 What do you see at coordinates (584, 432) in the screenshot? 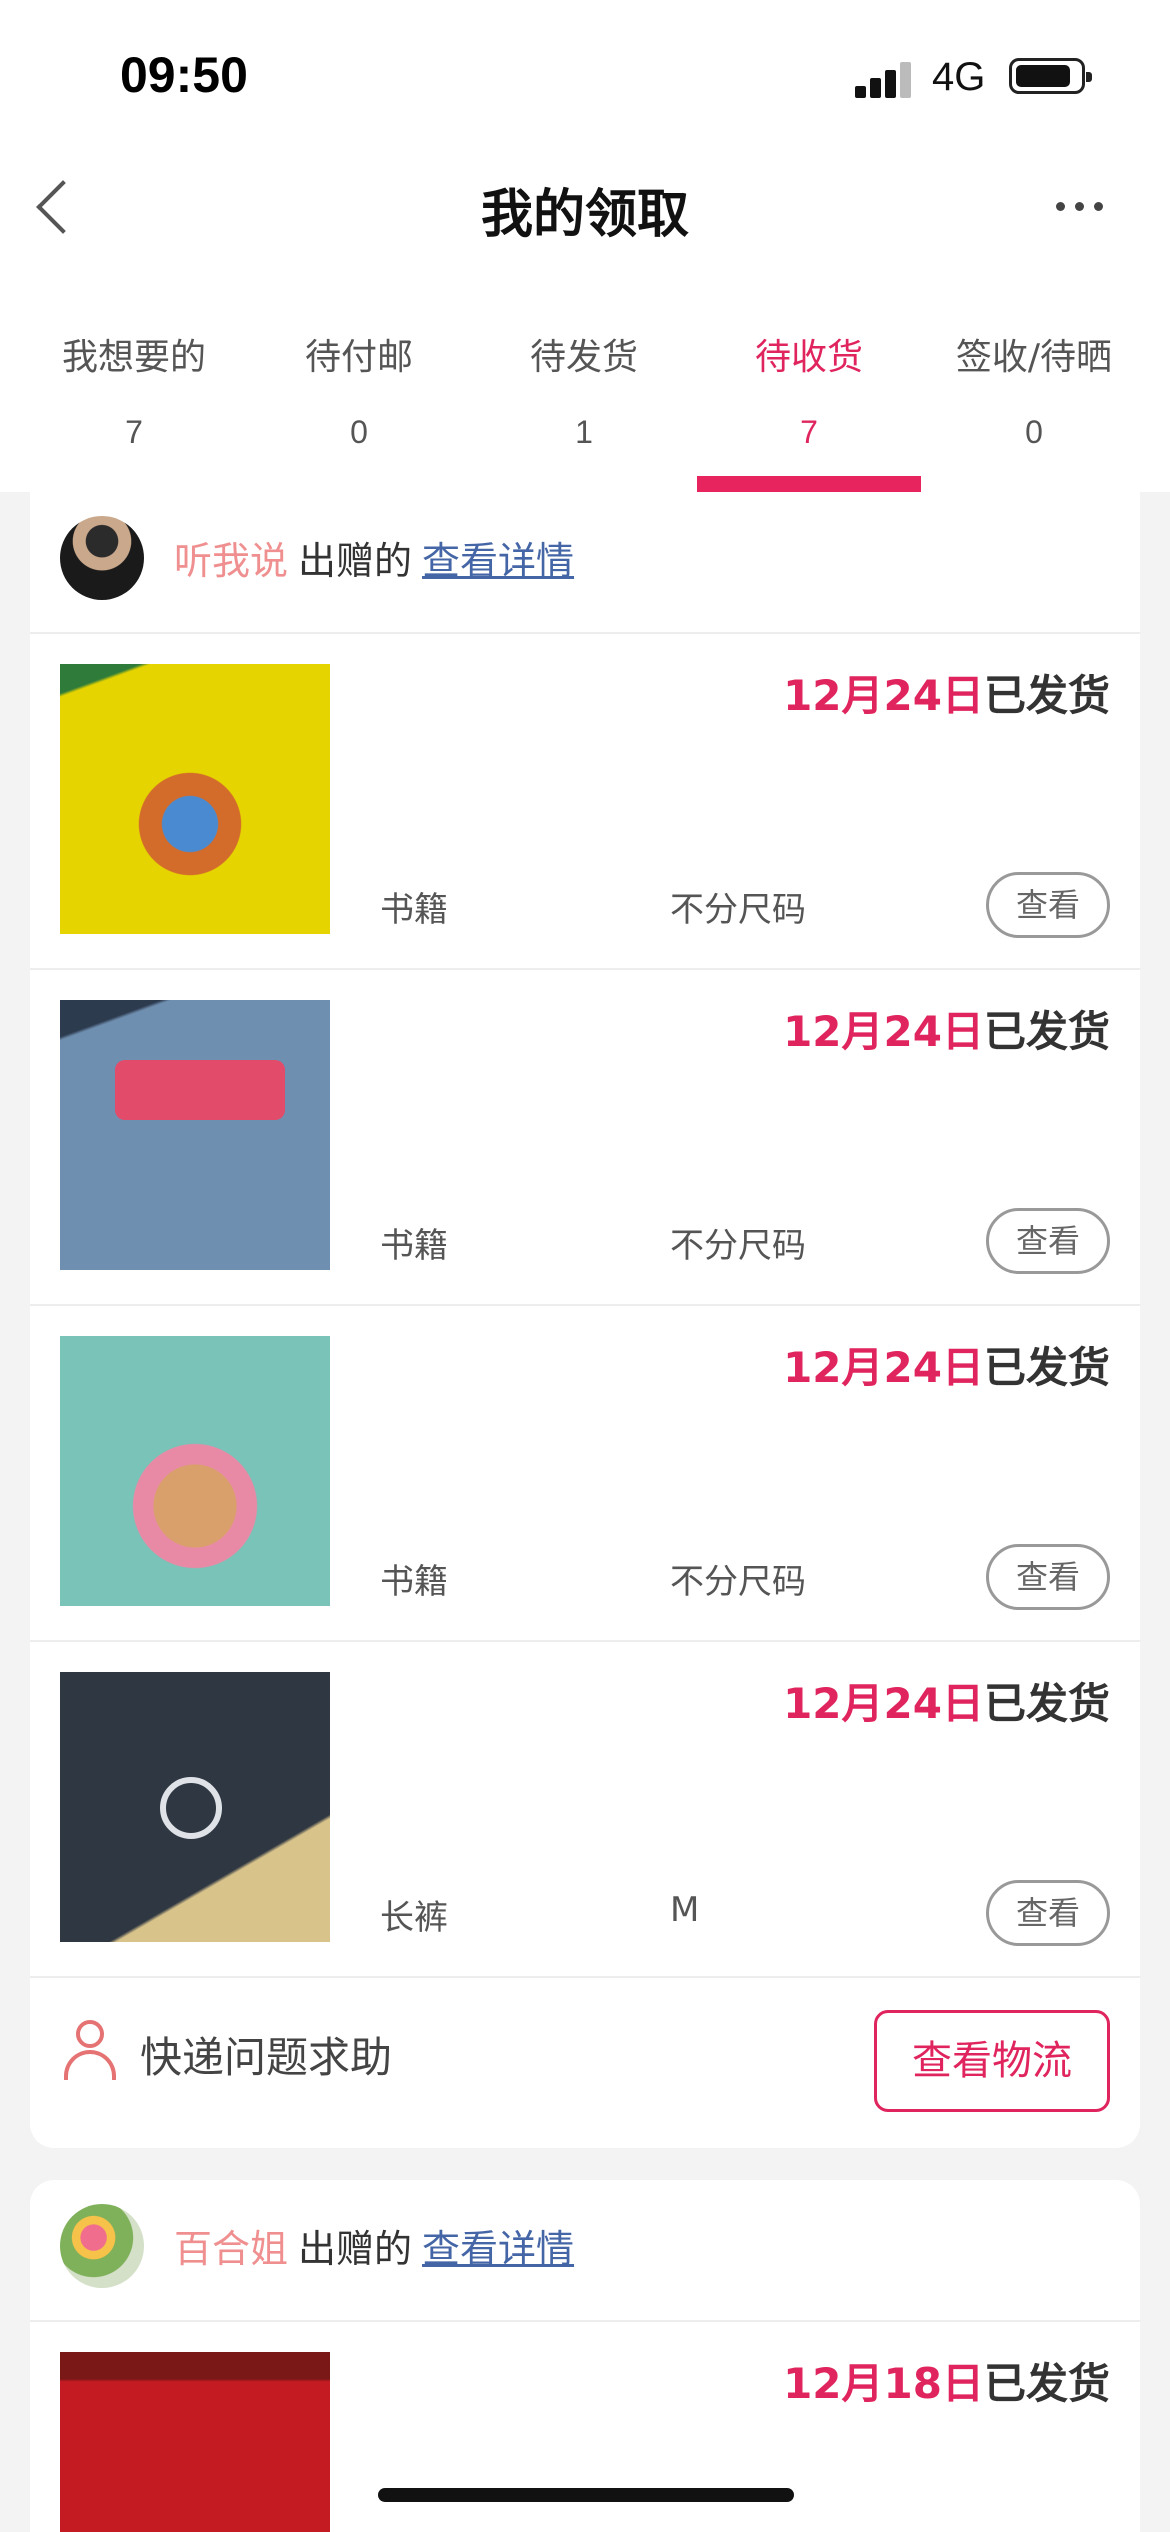
I see `tab-count: 1` at bounding box center [584, 432].